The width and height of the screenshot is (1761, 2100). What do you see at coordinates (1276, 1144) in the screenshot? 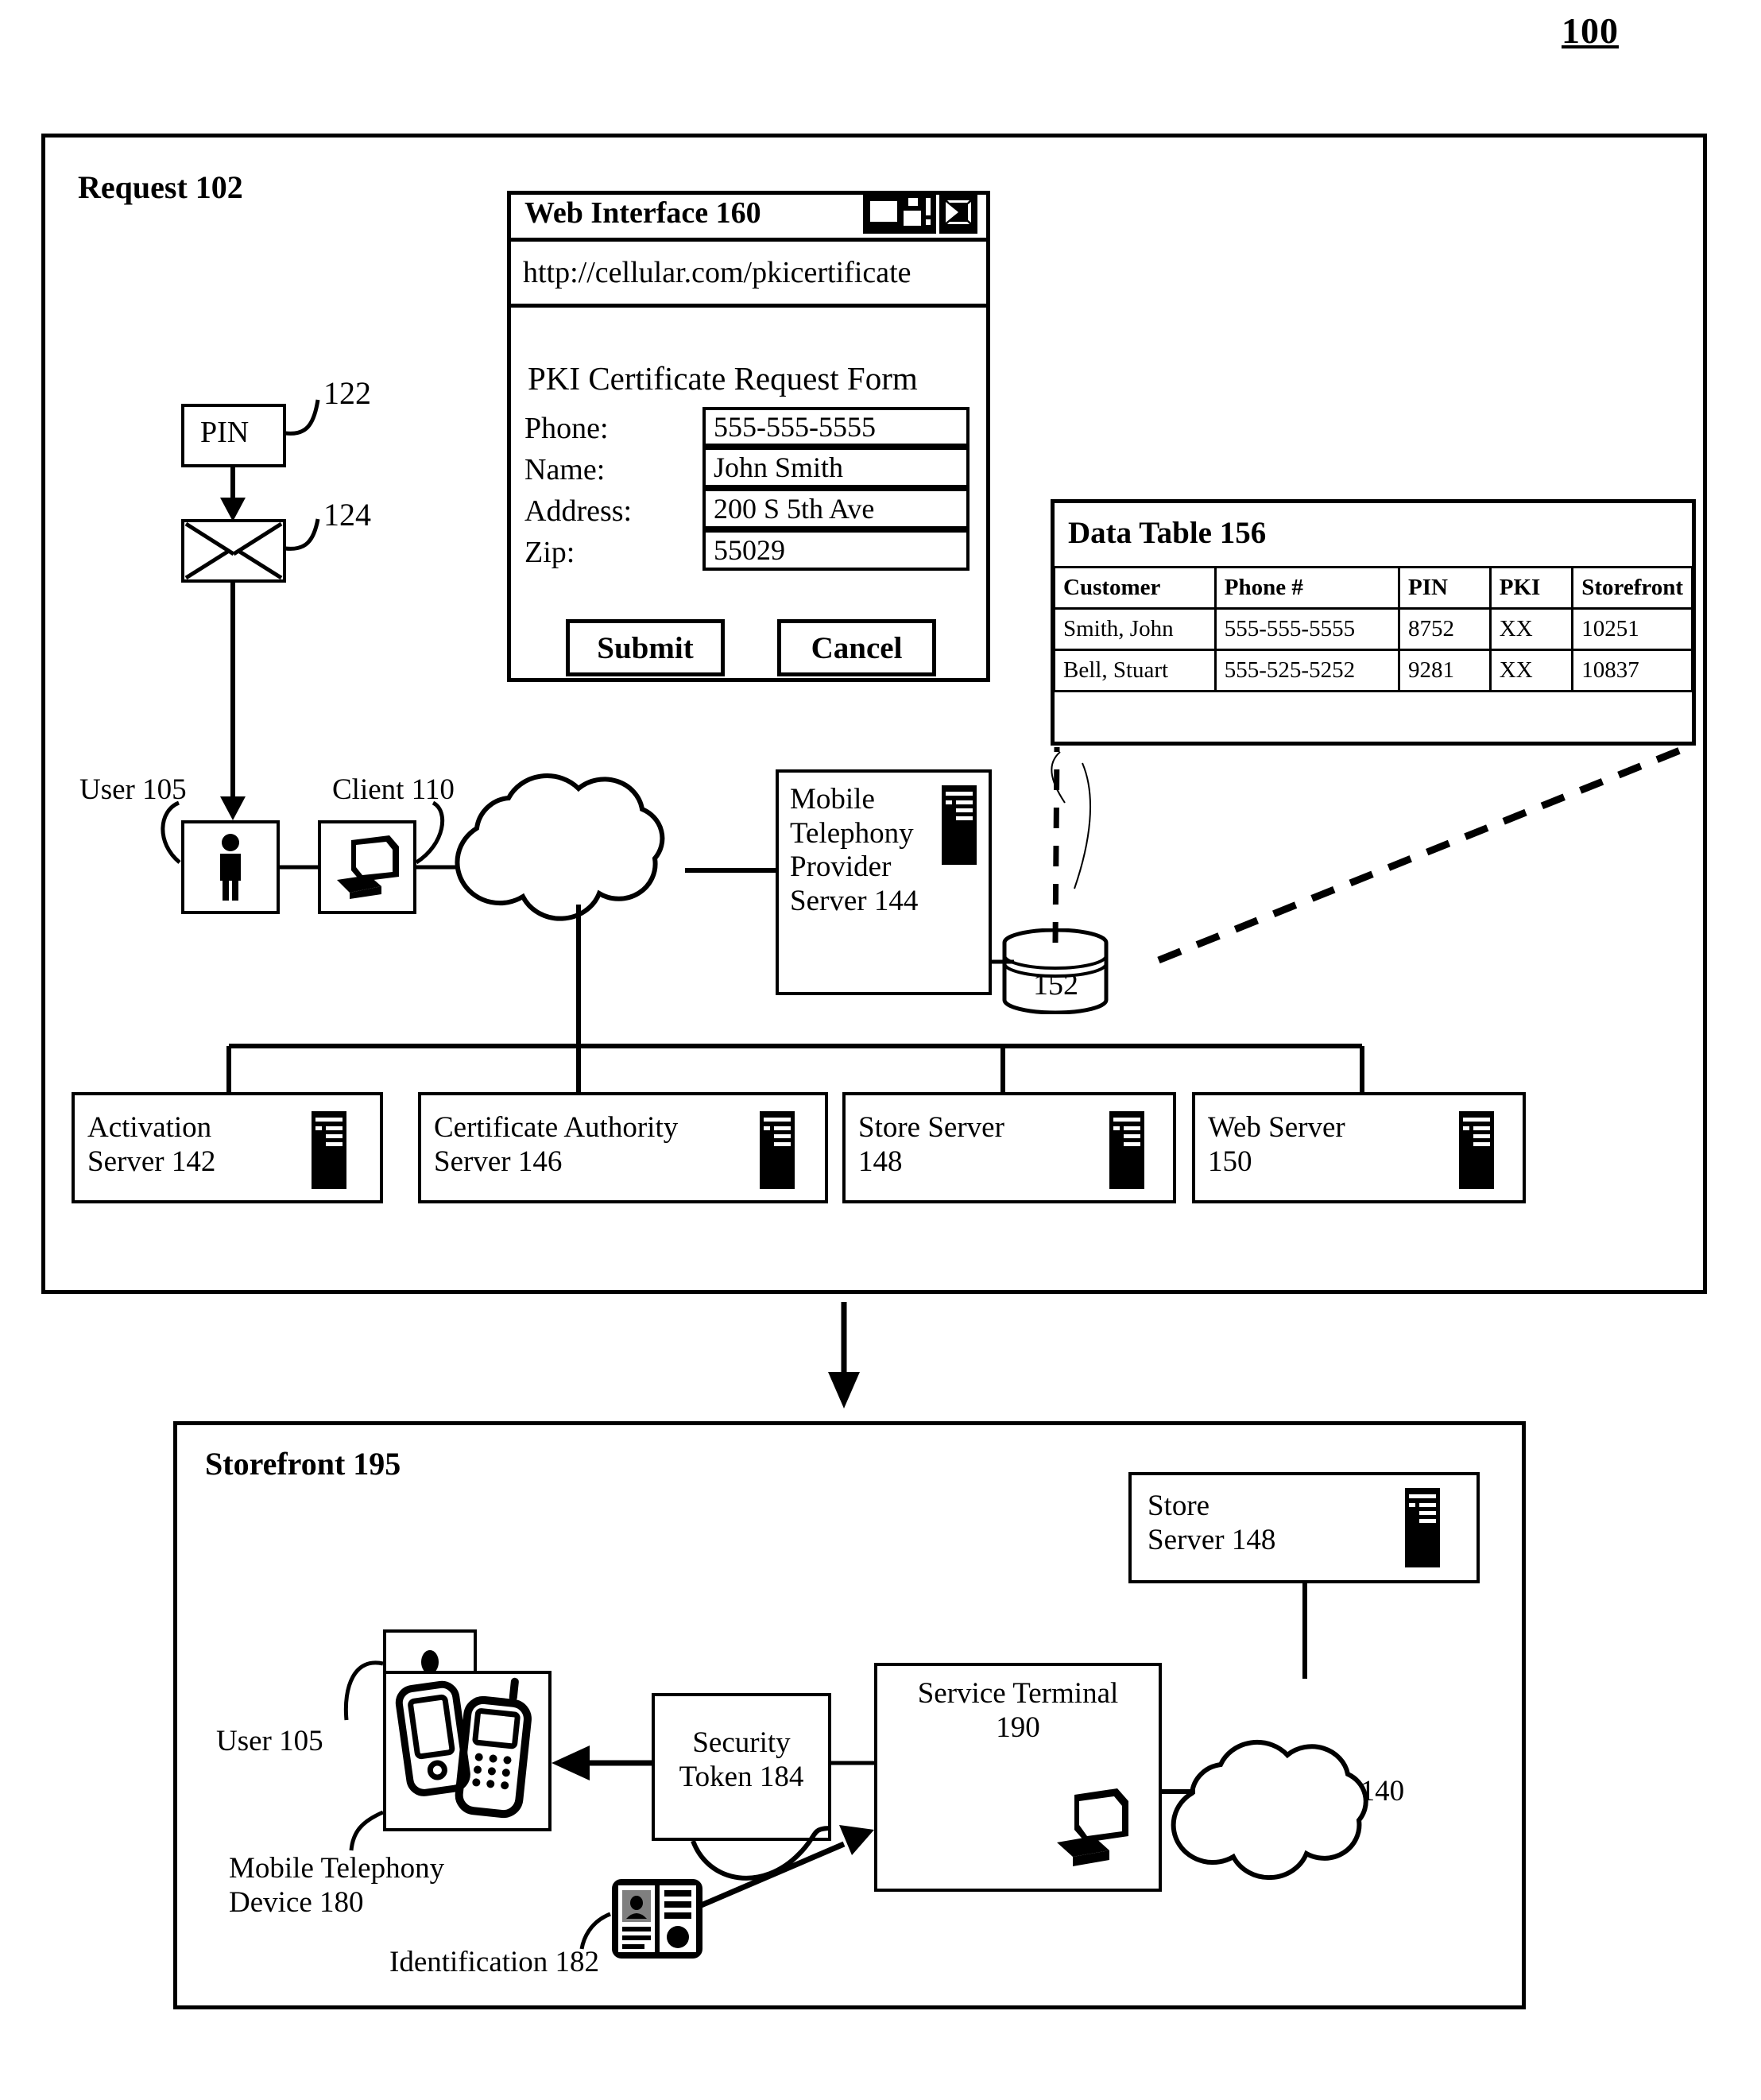
I see `web-server-label: Web Server 150` at bounding box center [1276, 1144].